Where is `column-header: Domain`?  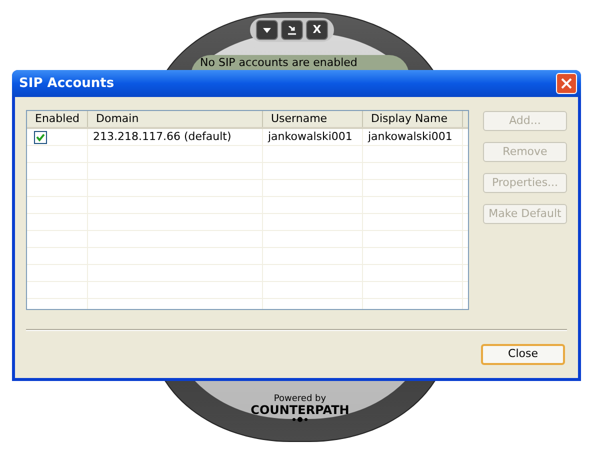 column-header: Domain is located at coordinates (175, 119).